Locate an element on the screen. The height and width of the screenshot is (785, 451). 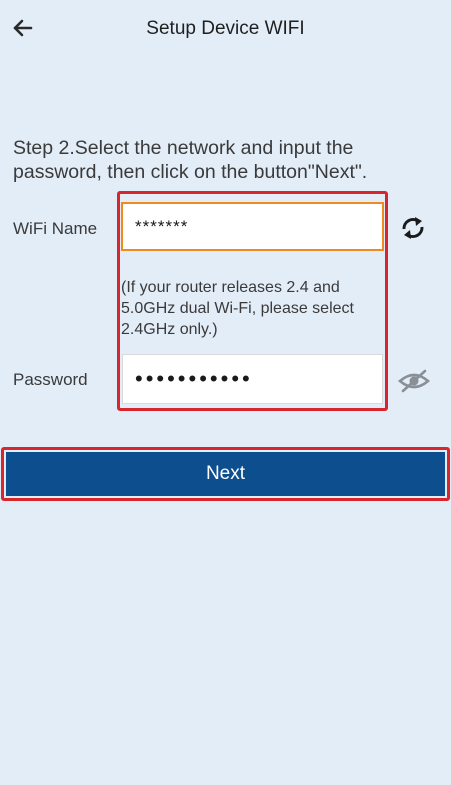
eye-off-icon is located at coordinates (414, 383).